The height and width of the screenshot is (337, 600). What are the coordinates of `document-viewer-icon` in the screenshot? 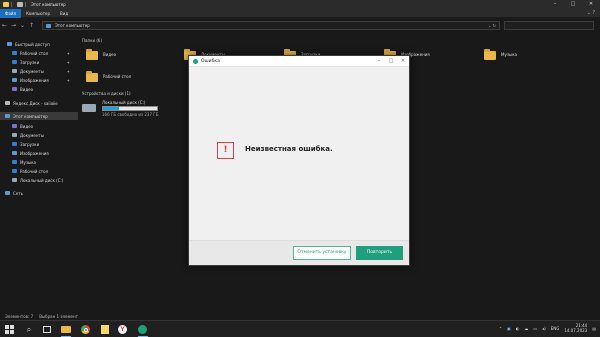 It's located at (105, 329).